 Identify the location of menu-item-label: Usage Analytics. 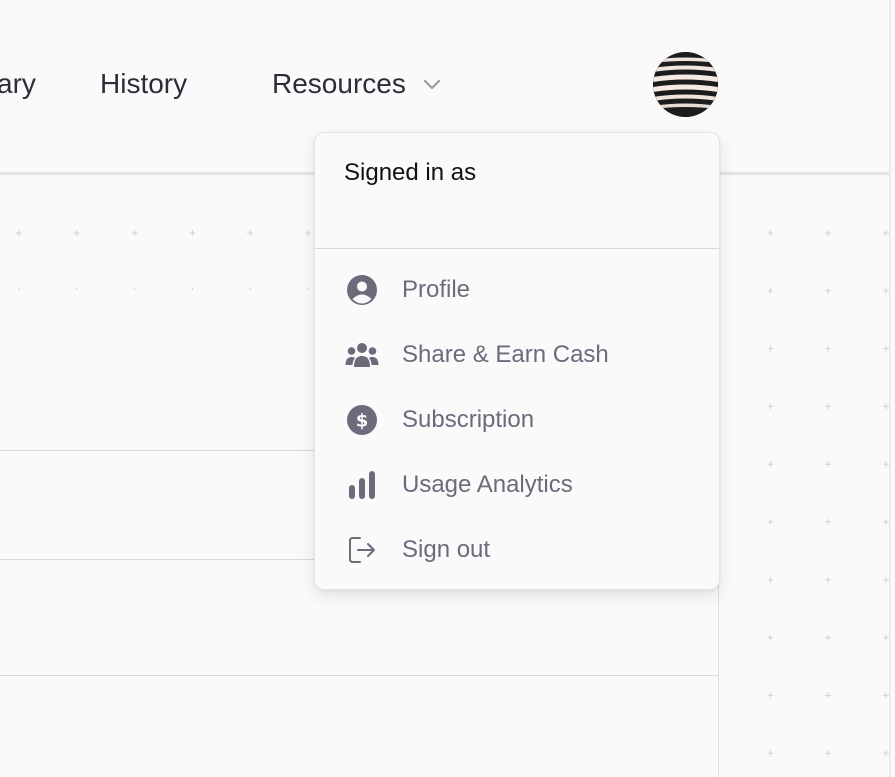
(487, 484).